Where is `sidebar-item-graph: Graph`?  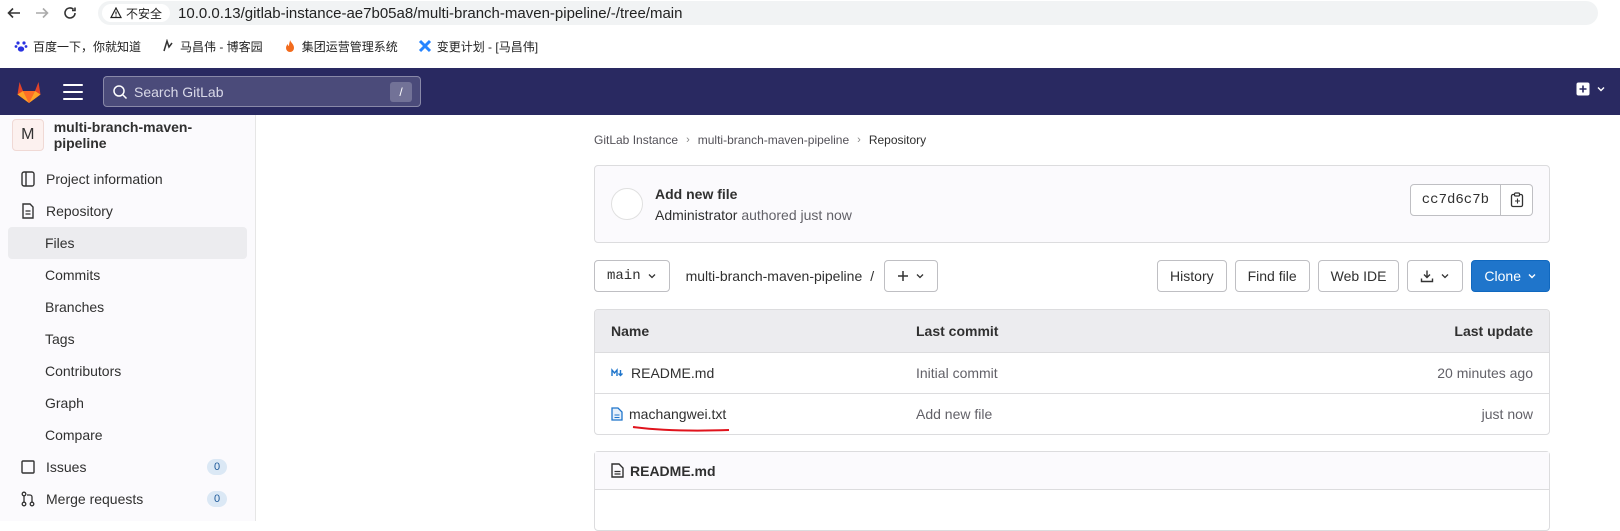
sidebar-item-graph: Graph is located at coordinates (127, 403).